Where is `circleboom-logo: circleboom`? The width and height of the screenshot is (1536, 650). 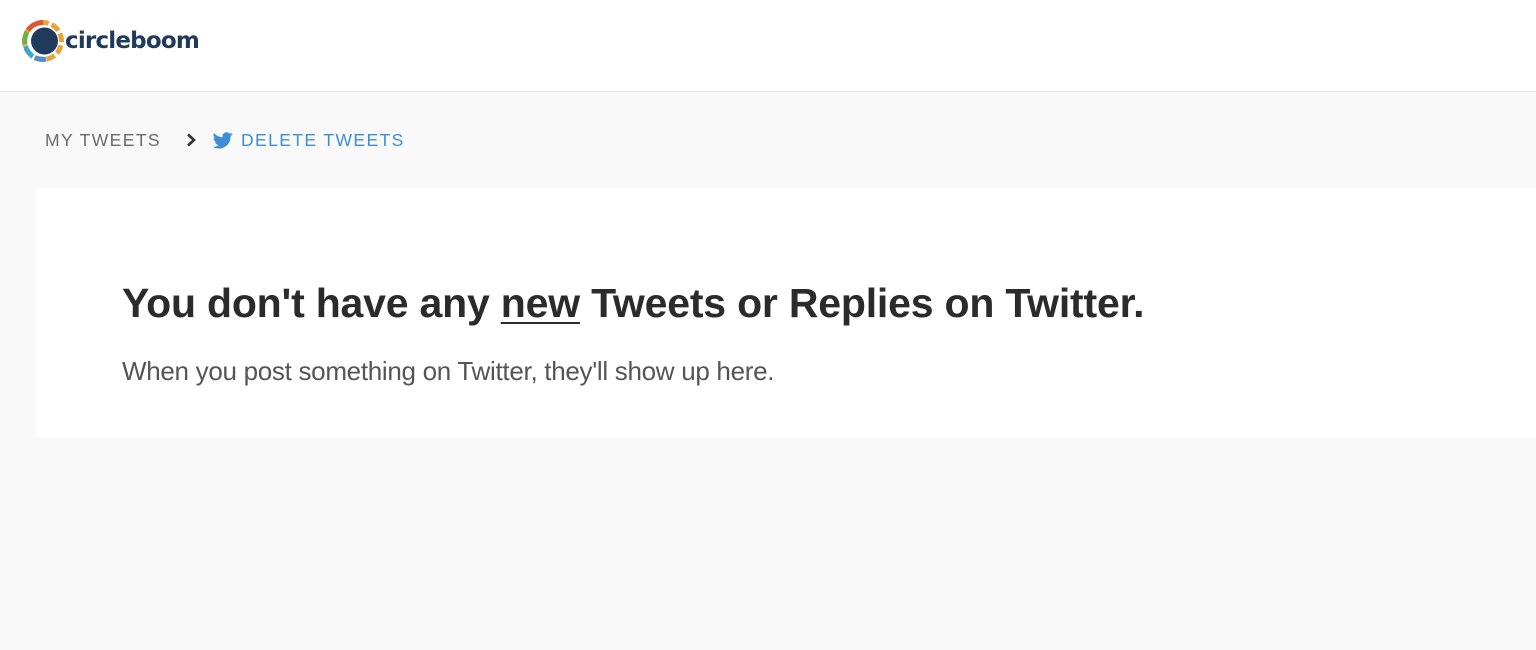 circleboom-logo: circleboom is located at coordinates (111, 41).